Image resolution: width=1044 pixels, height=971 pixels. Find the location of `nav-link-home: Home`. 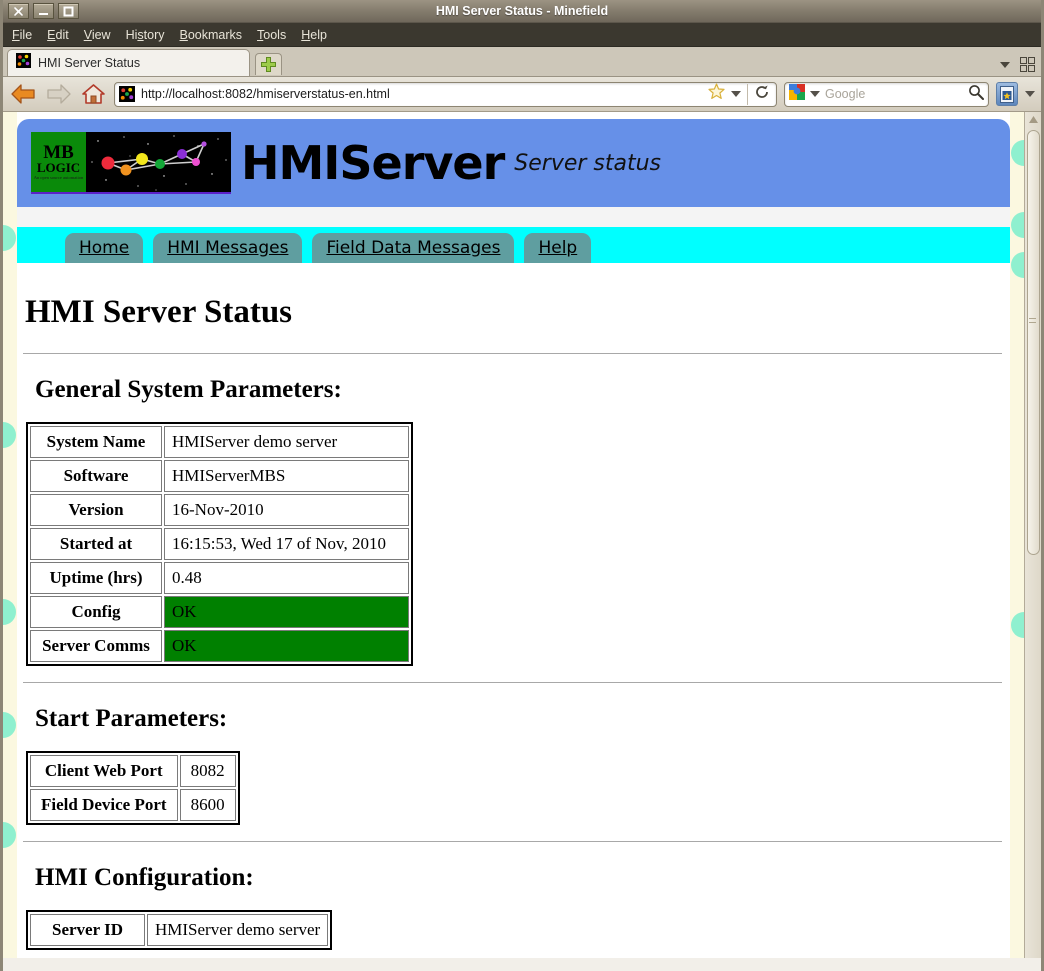

nav-link-home: Home is located at coordinates (104, 248).